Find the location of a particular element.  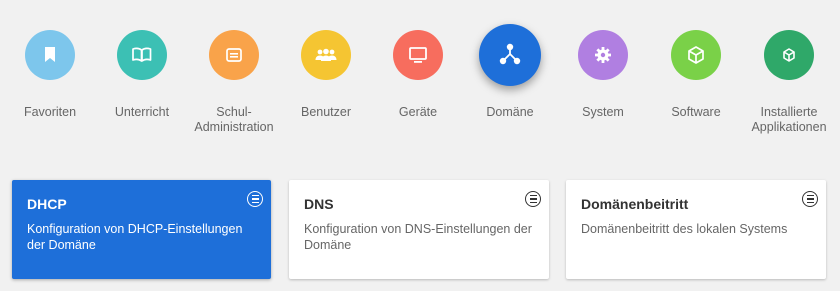

category-software: Software is located at coordinates (696, 75).